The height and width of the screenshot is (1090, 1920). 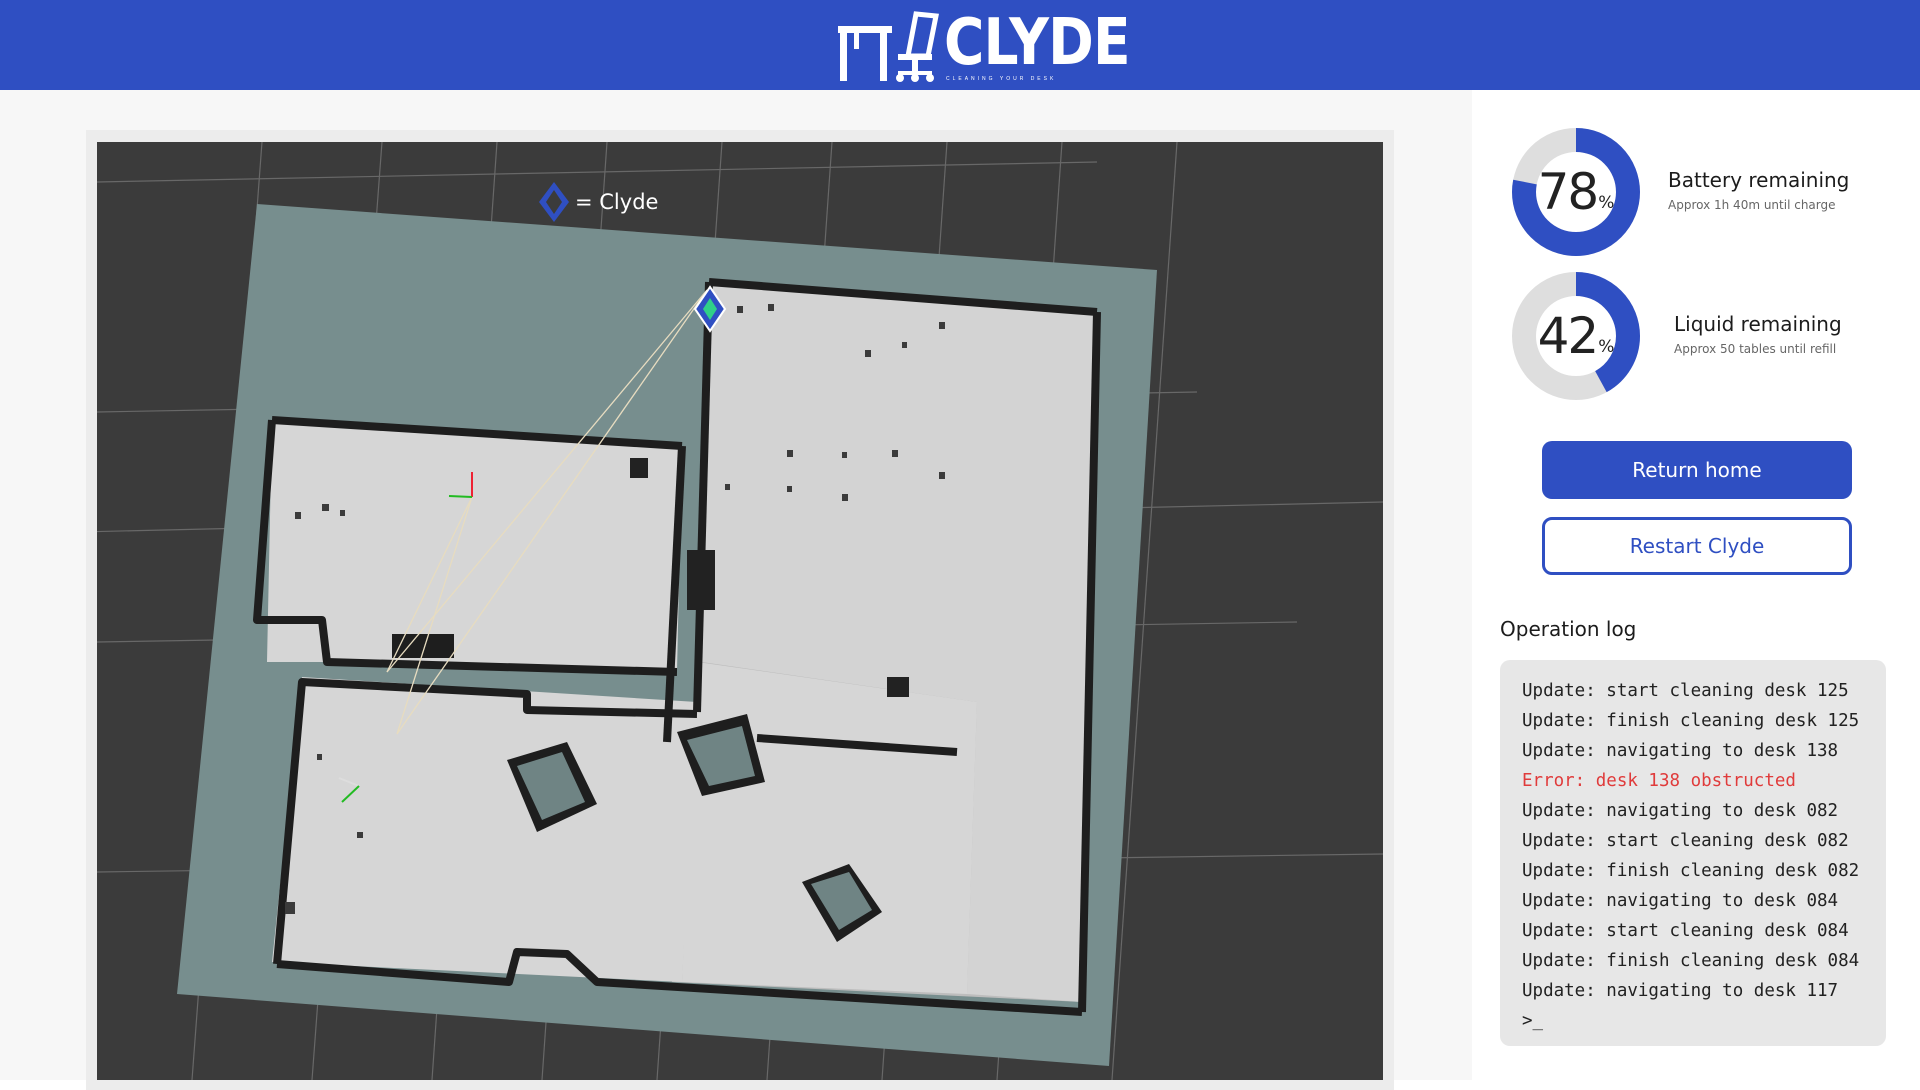 What do you see at coordinates (616, 202) in the screenshot?
I see `map-legend-label: = Clyde` at bounding box center [616, 202].